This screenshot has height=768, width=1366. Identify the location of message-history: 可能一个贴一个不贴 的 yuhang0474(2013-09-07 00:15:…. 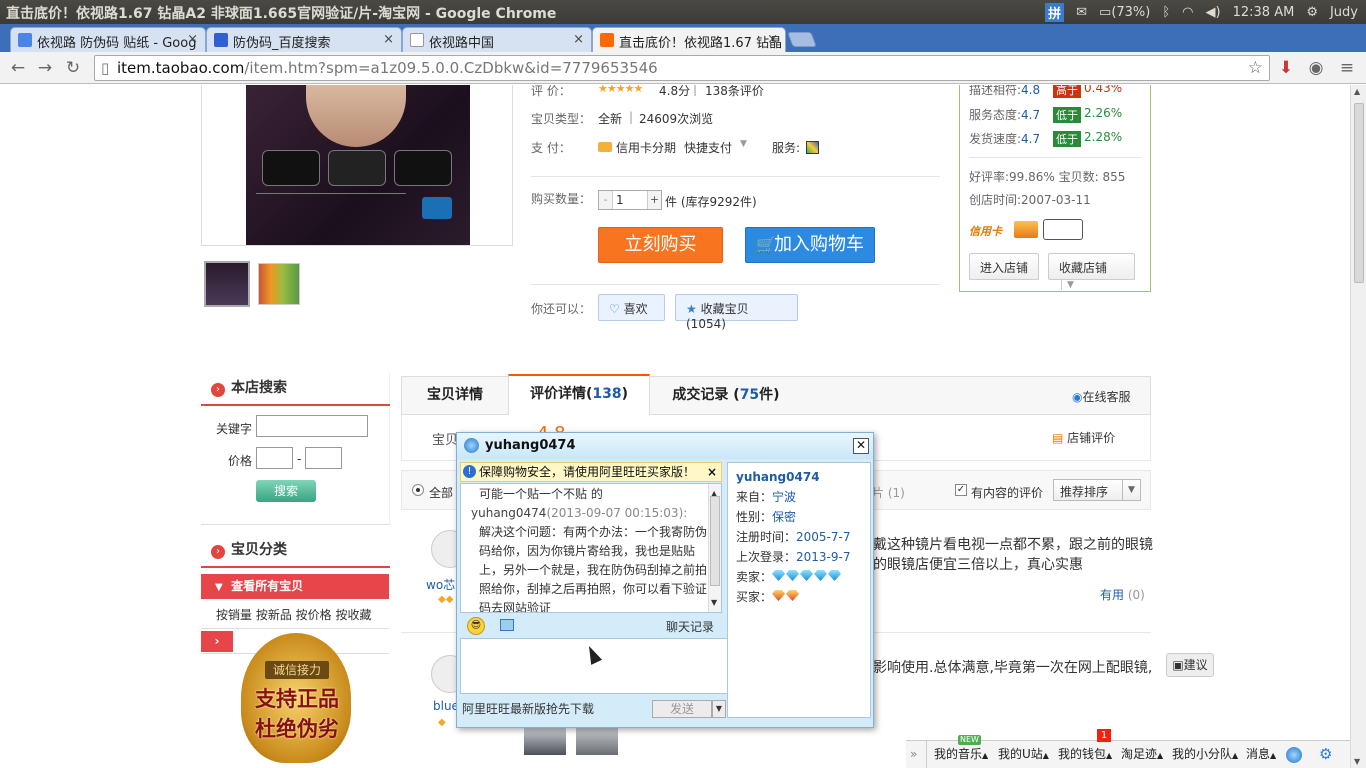
(591, 548).